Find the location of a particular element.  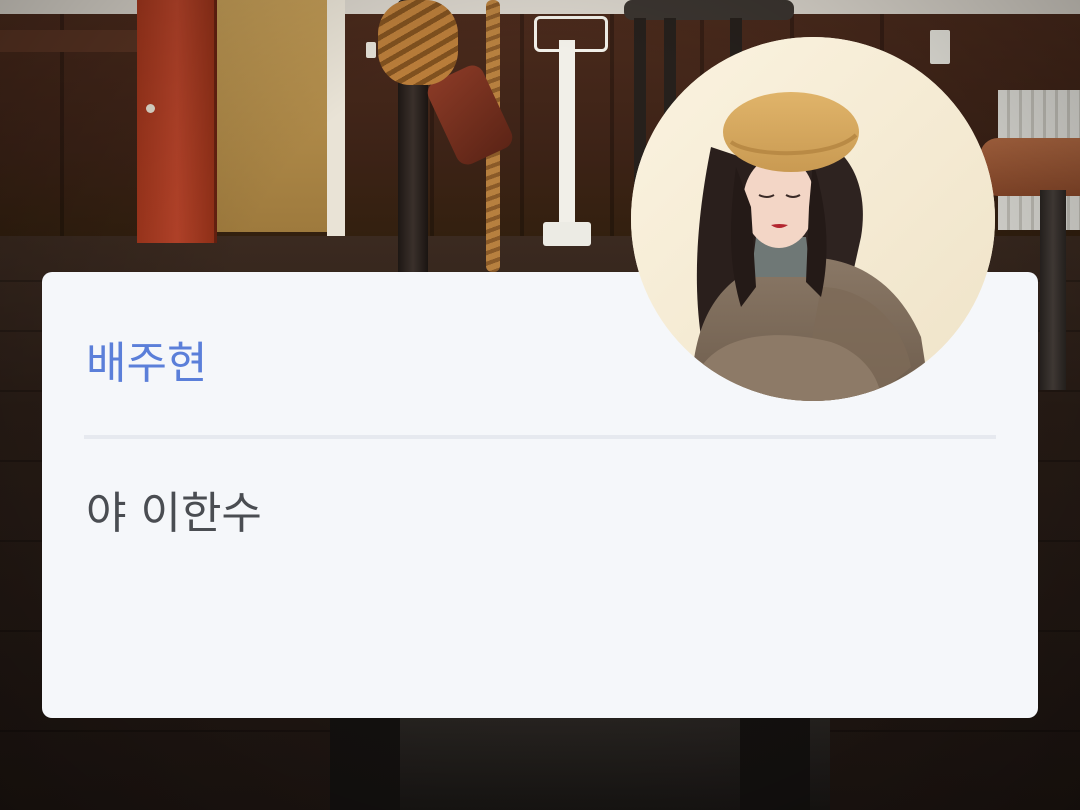

message-text: 야 이한수 is located at coordinates (174, 513).